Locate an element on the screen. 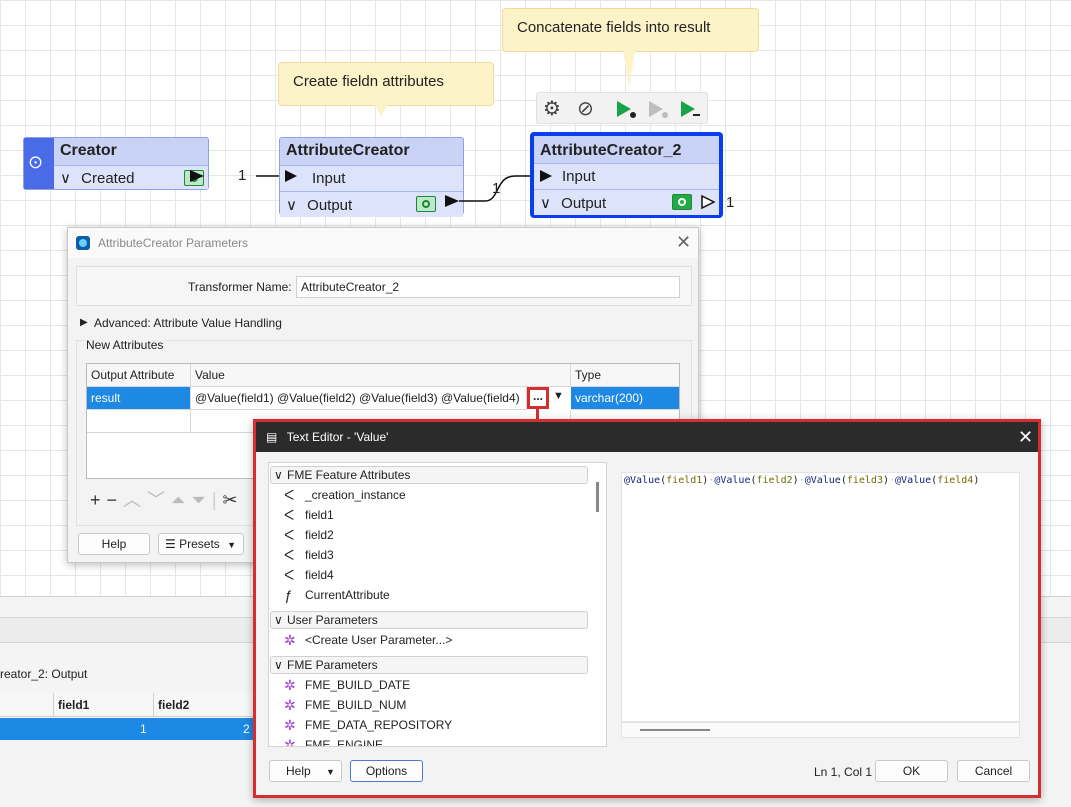 The width and height of the screenshot is (1071, 807). move-top-icon: ⏶ is located at coordinates (181, 500).